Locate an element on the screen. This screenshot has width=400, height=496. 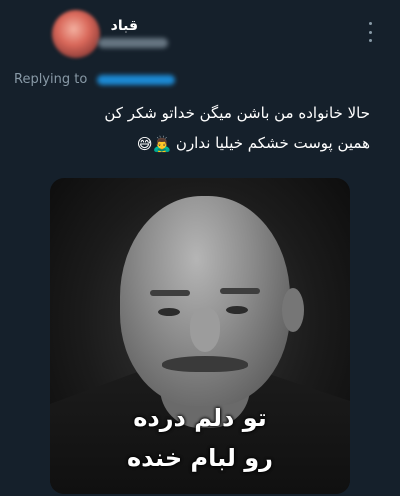
tweet-text-line-2: همین پوست خشکم خیلیا ندارن 🙇‍♂️😅 is located at coordinates (200, 143).